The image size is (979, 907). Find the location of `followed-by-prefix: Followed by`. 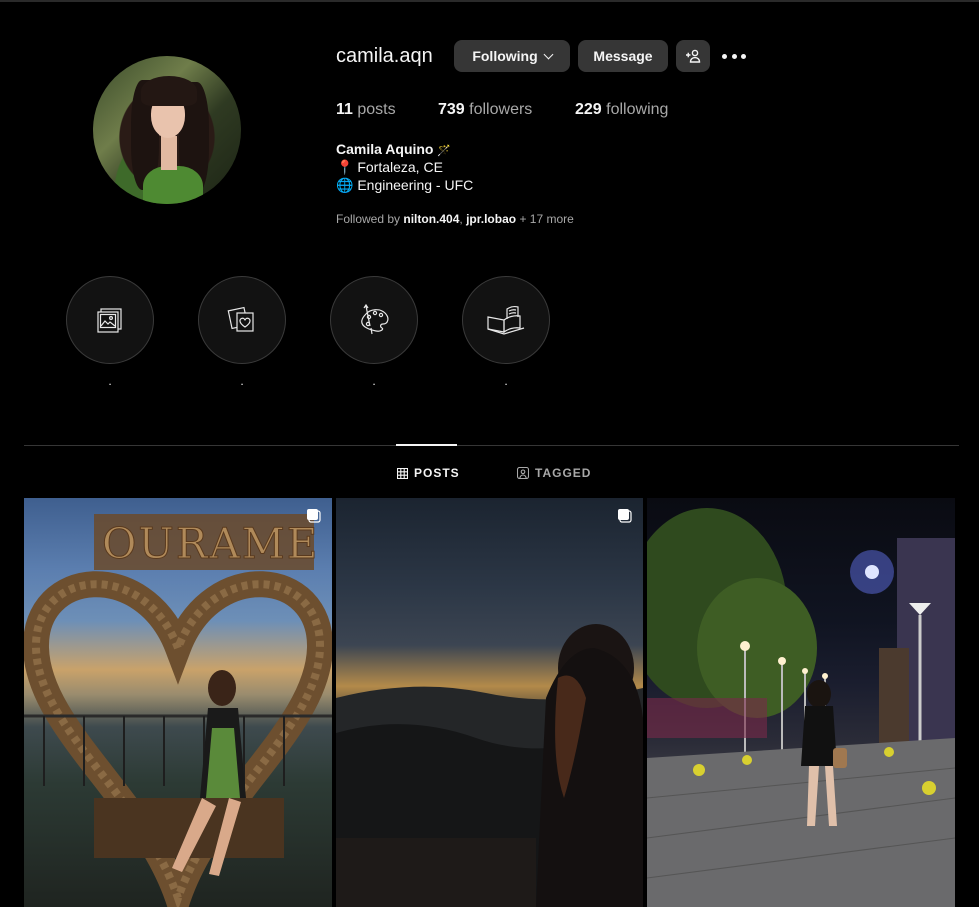

followed-by-prefix: Followed by is located at coordinates (368, 219).